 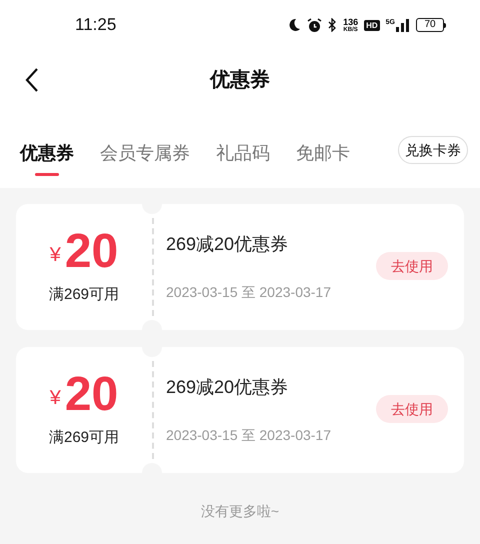 I want to click on battery-indicator: 70, so click(x=430, y=25).